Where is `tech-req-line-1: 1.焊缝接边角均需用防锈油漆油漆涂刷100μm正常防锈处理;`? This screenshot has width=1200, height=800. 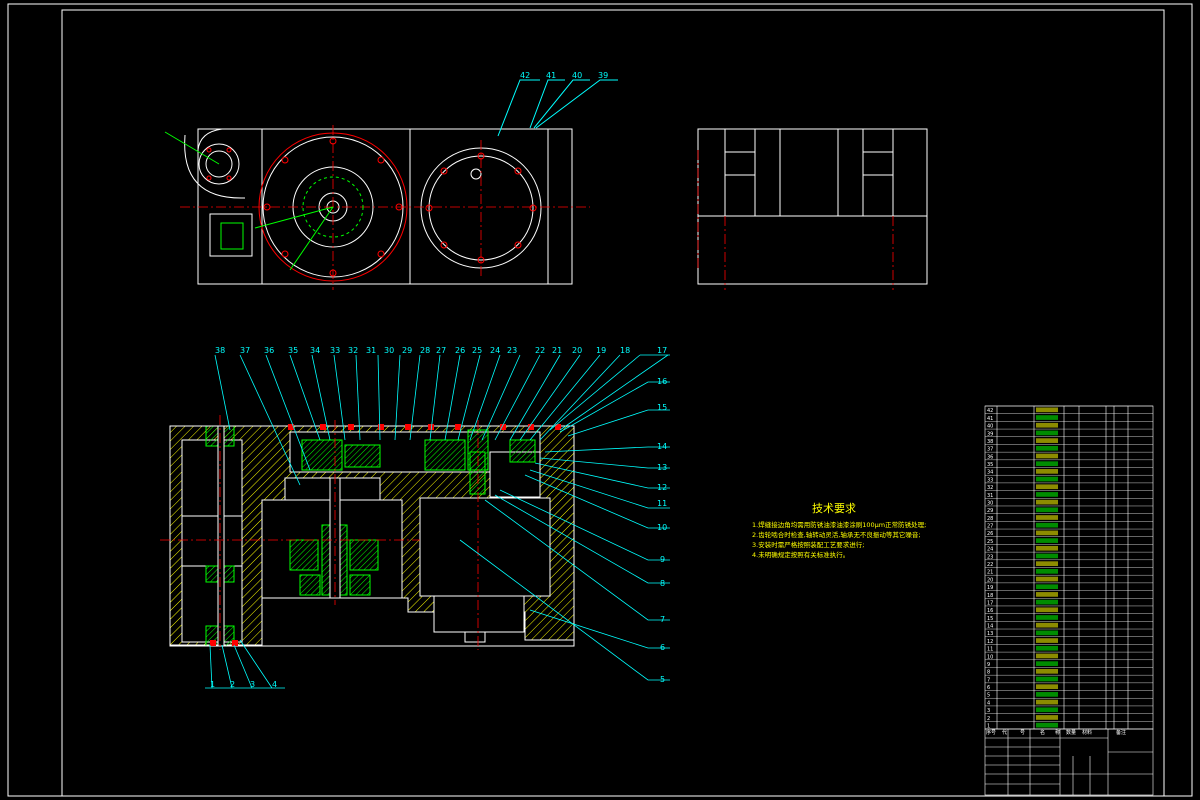
tech-req-line-1: 1.焊缝接边角均需用防锈油漆油漆涂刷100μm正常防锈处理; is located at coordinates (839, 525).